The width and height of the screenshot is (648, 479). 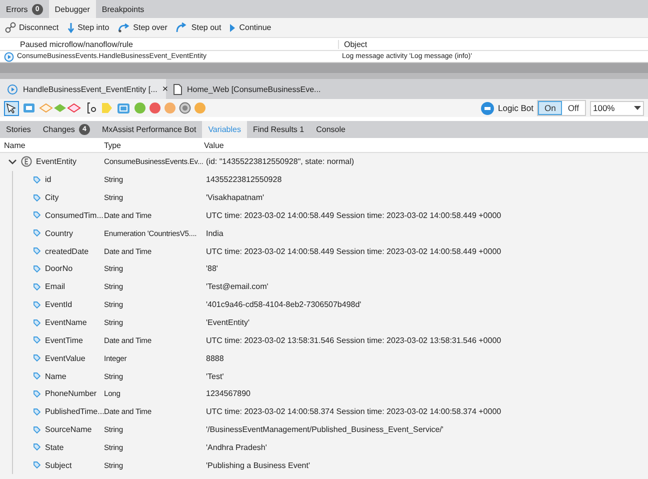 What do you see at coordinates (198, 27) in the screenshot?
I see `toolbar-button: Step out` at bounding box center [198, 27].